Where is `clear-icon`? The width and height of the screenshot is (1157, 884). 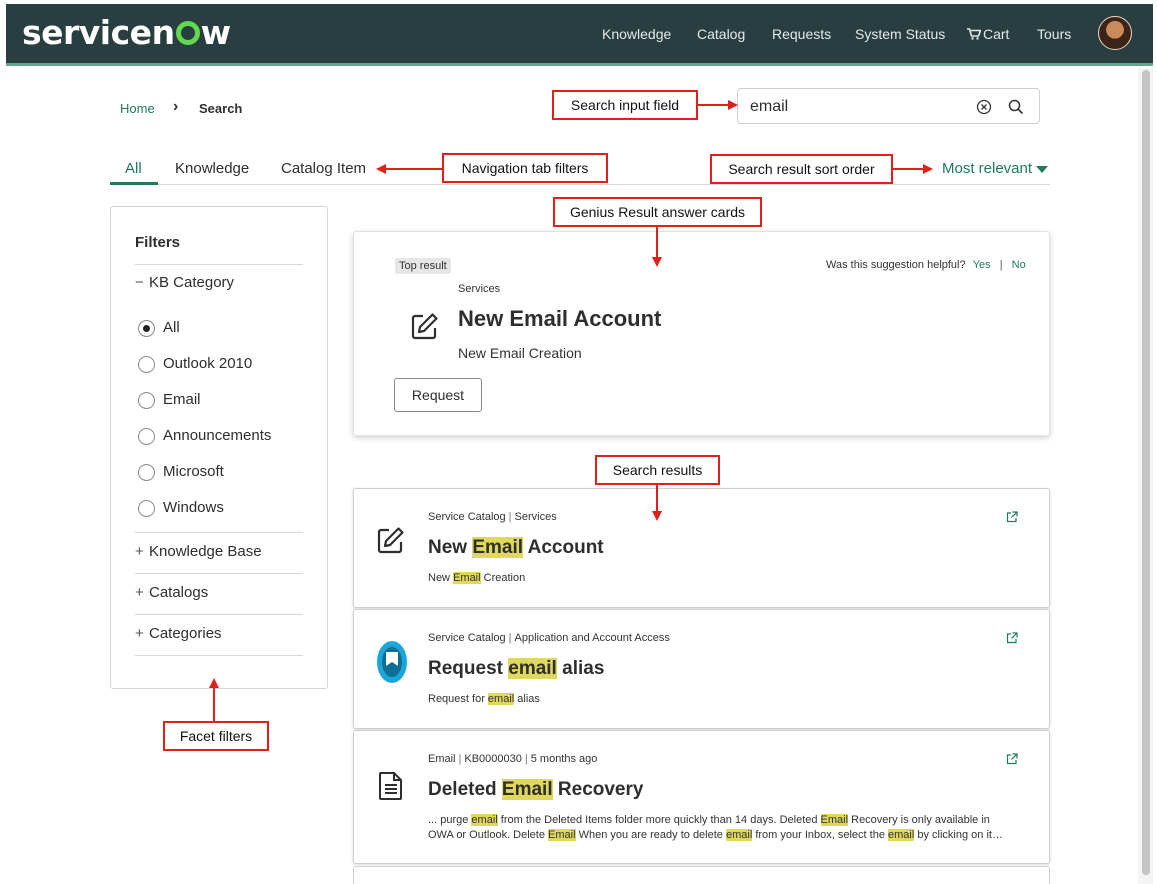
clear-icon is located at coordinates (984, 107).